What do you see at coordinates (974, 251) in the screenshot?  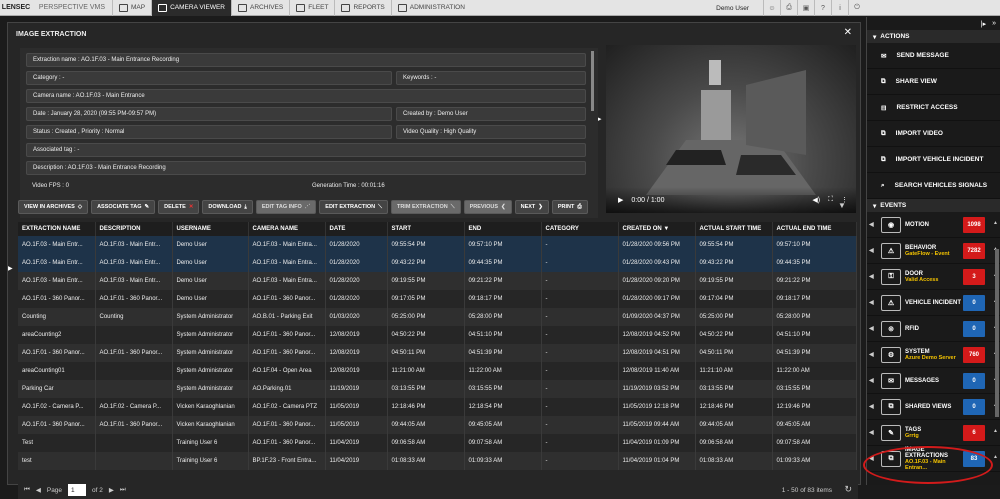 I see `event-count-badge: 7282` at bounding box center [974, 251].